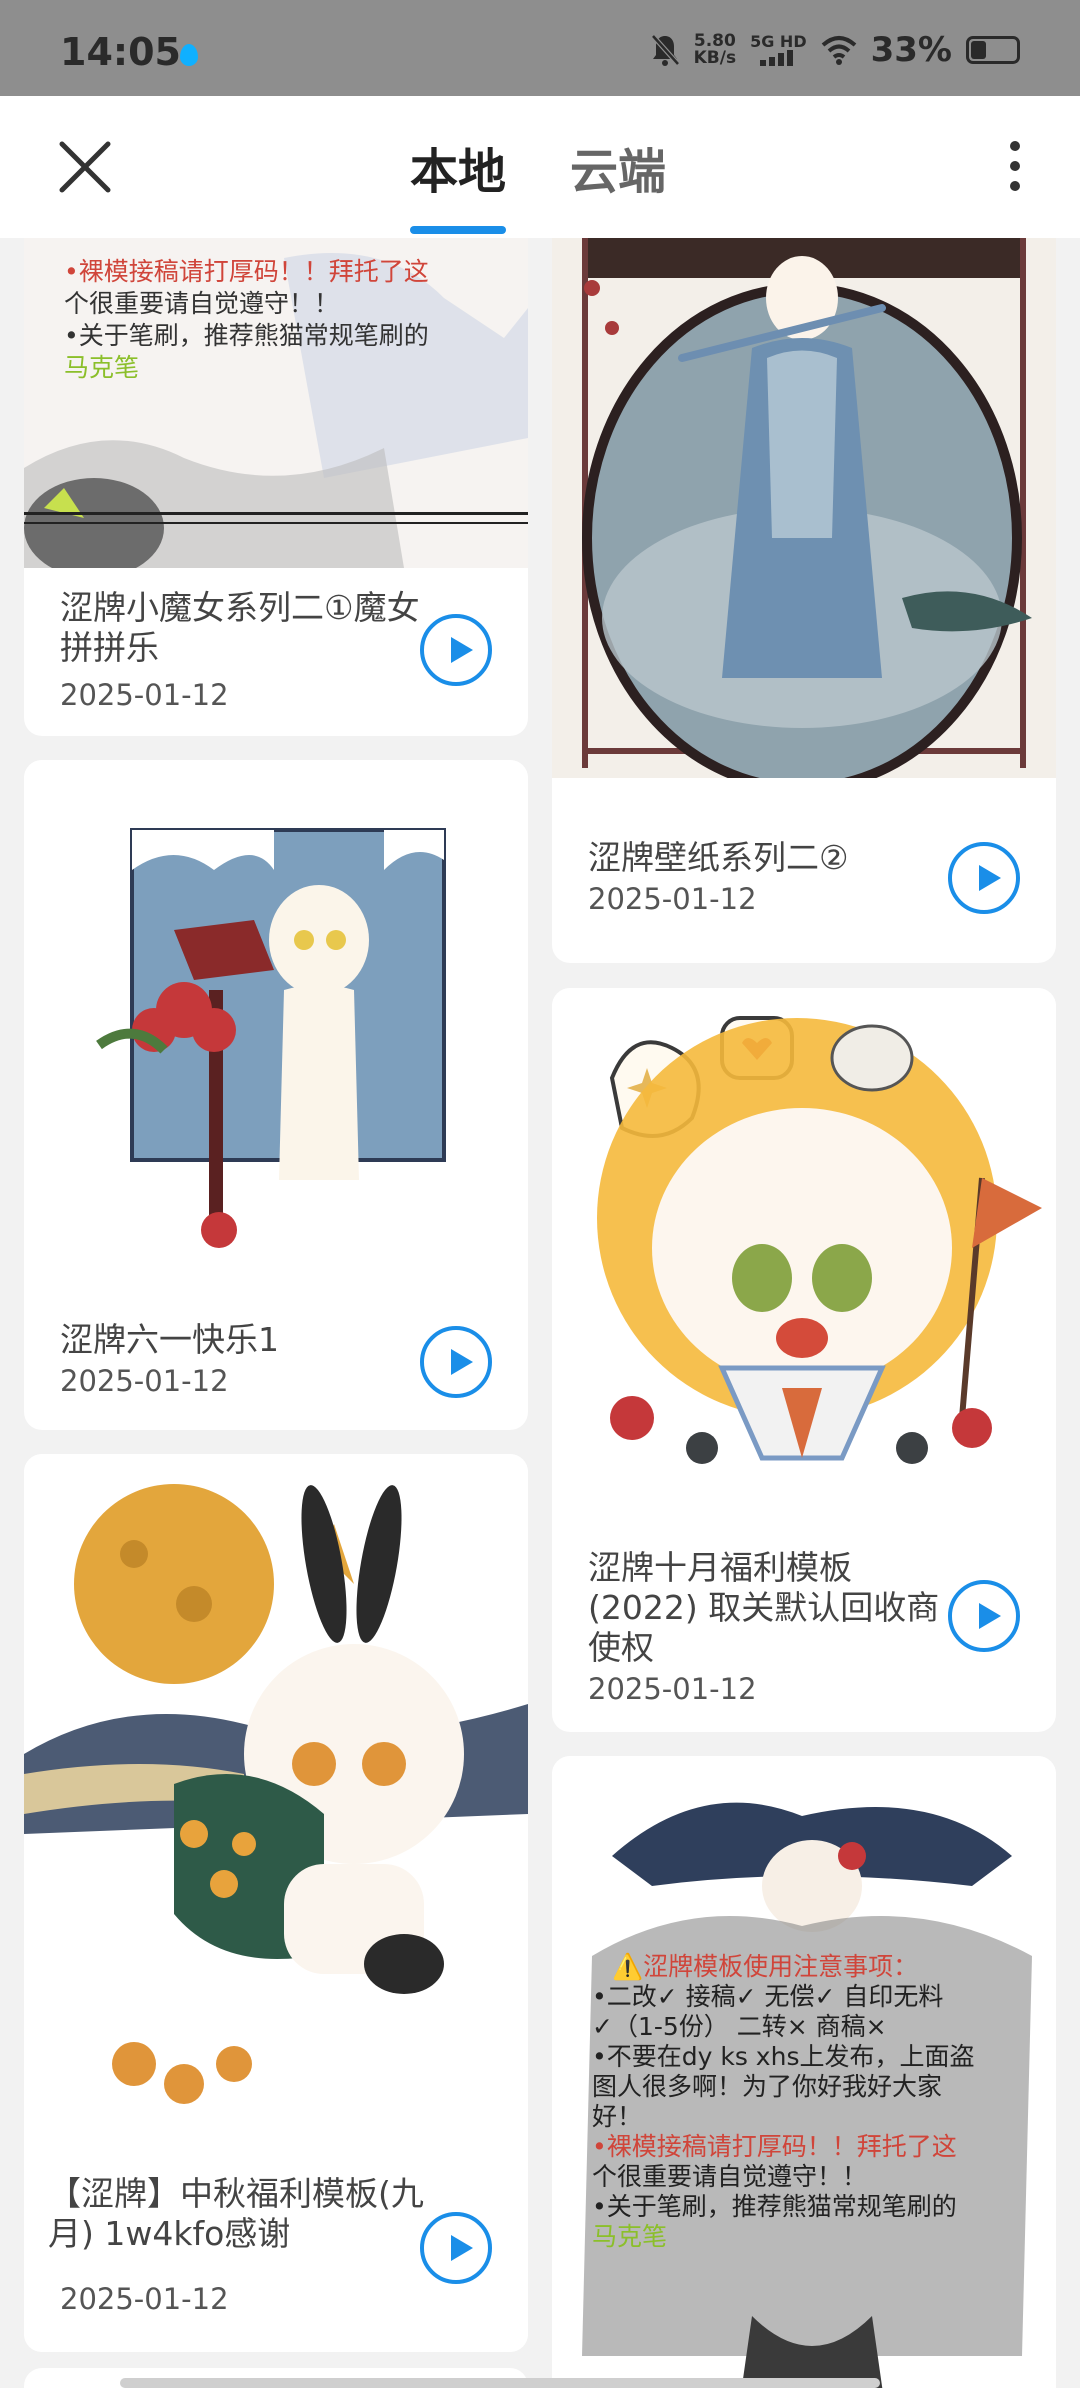 Image resolution: width=1080 pixels, height=2388 pixels. Describe the element at coordinates (911, 50) in the screenshot. I see `battery-percent: 33%` at that location.